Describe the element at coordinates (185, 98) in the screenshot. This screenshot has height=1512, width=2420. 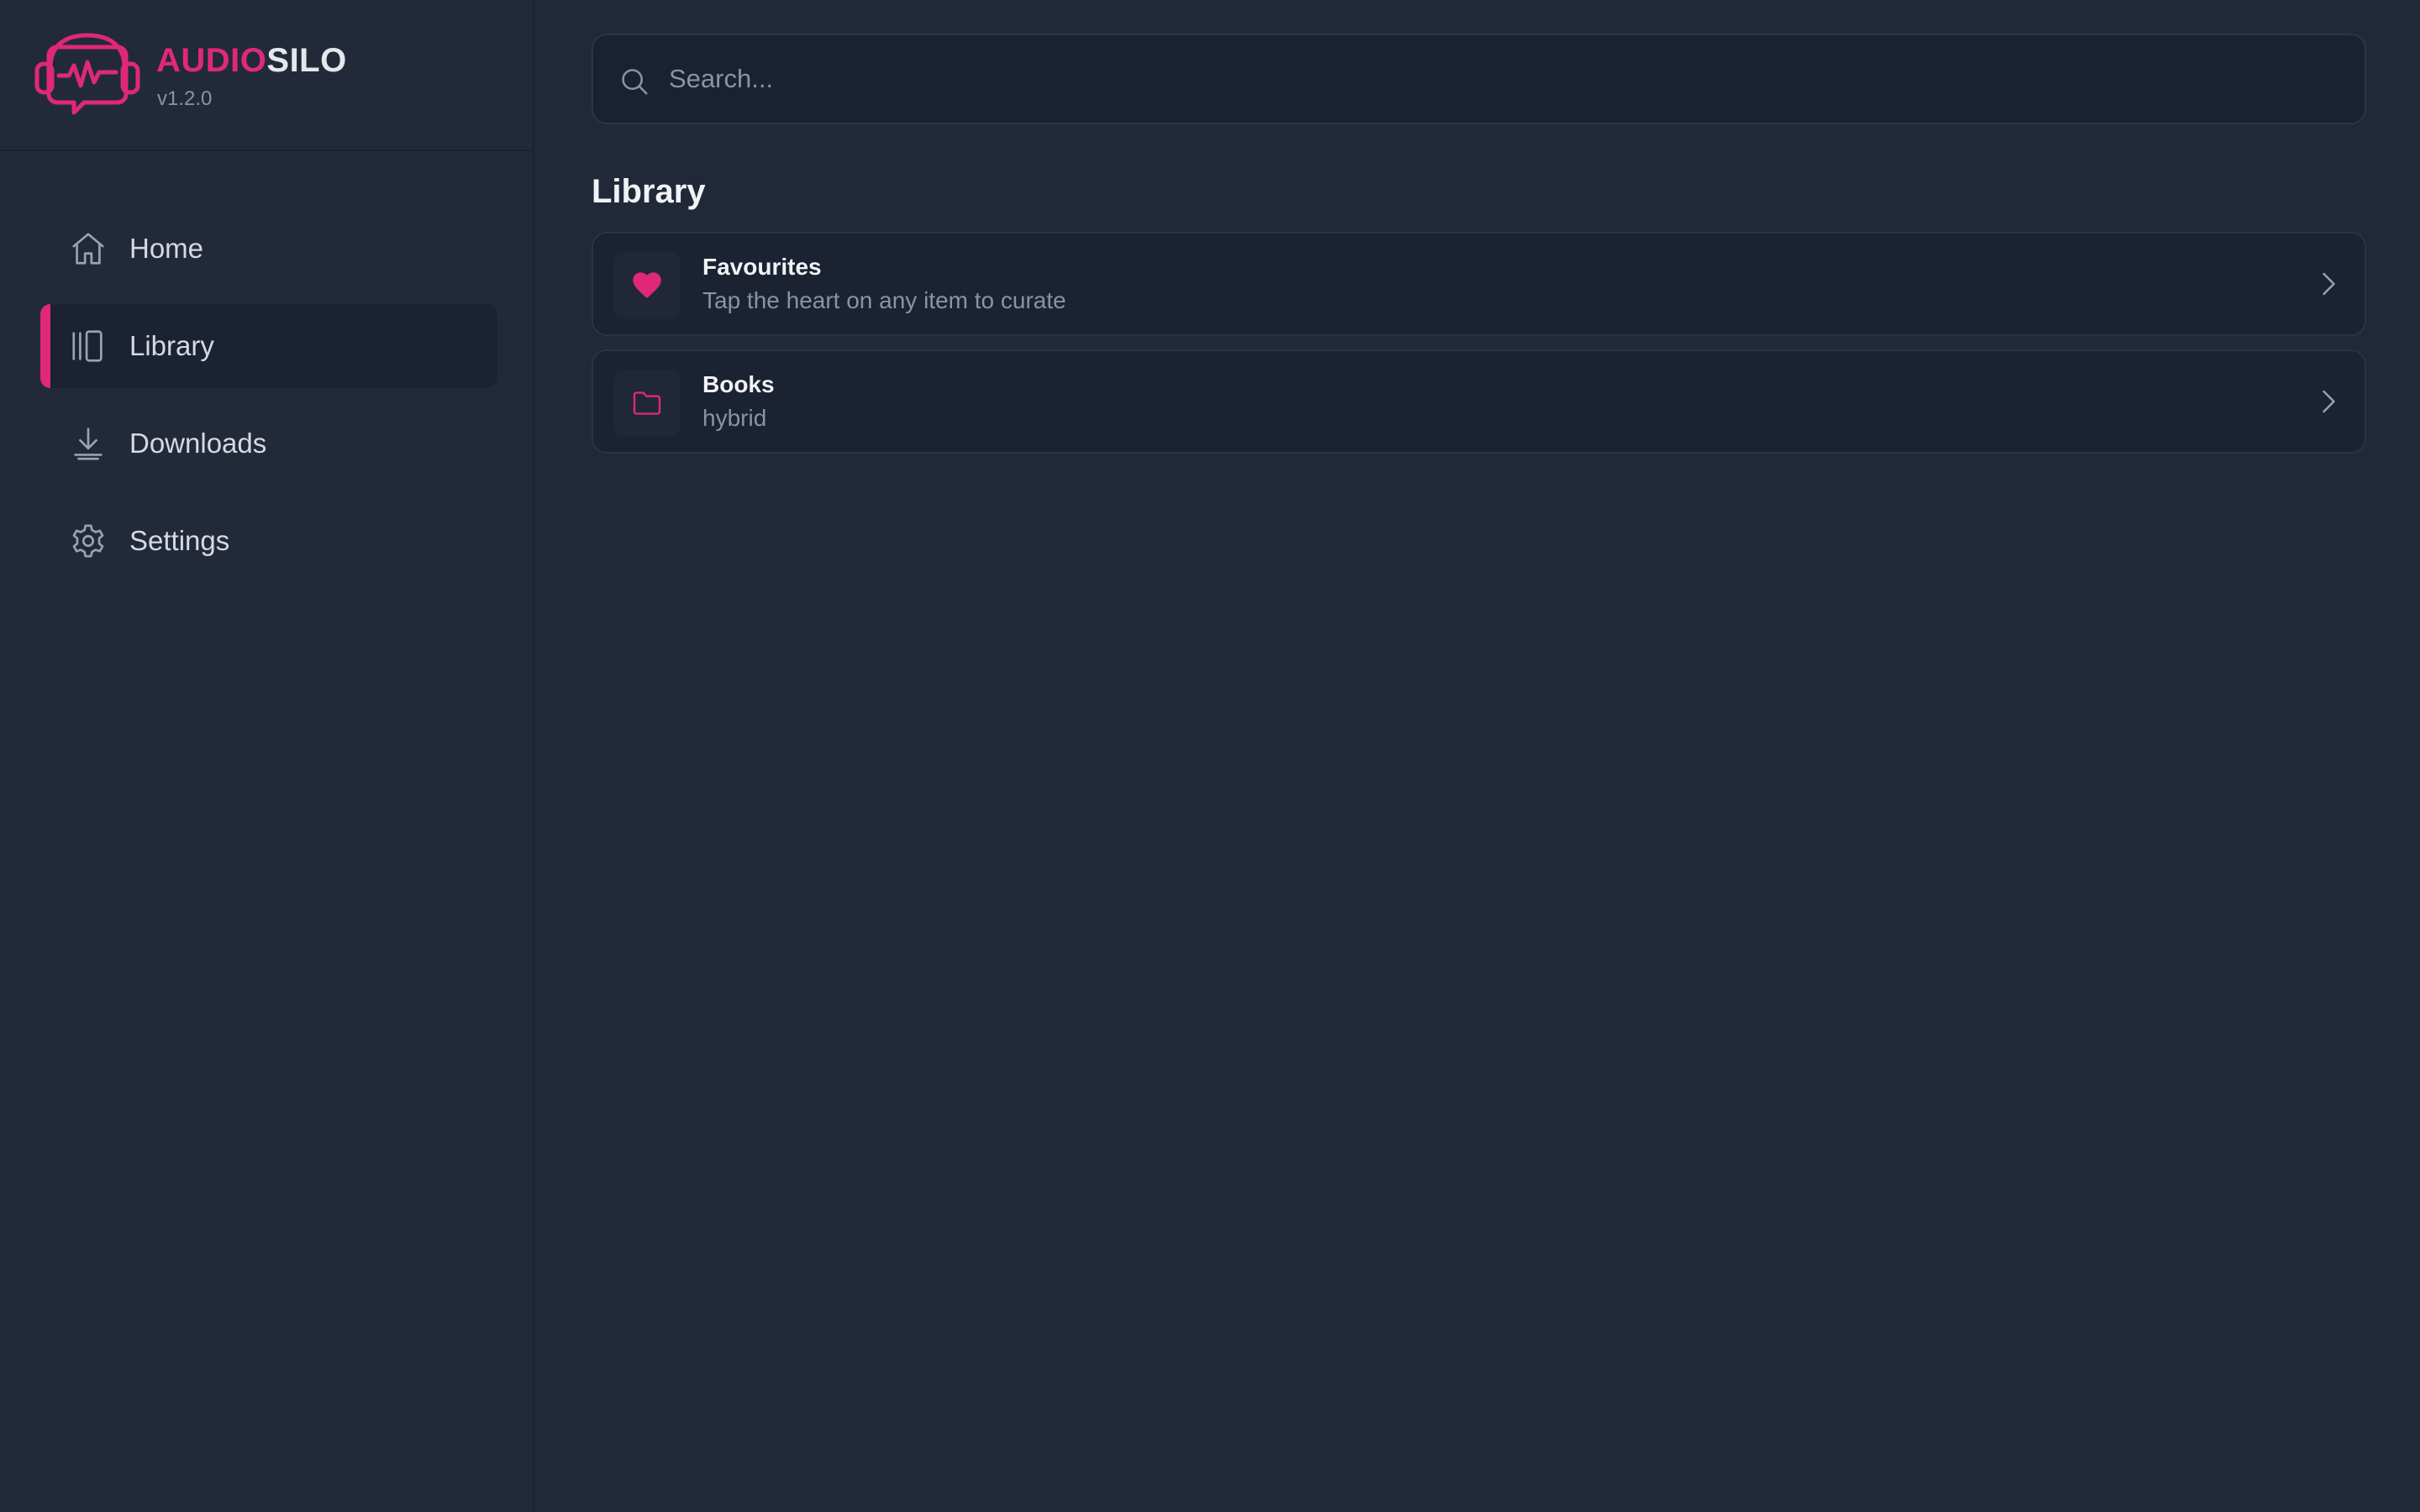
I see `app-version: v1.2.0` at that location.